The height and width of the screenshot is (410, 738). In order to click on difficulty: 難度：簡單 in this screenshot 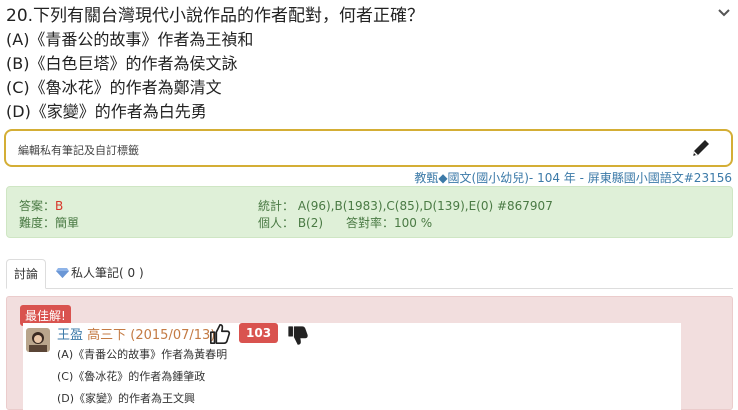, I will do `click(49, 223)`.